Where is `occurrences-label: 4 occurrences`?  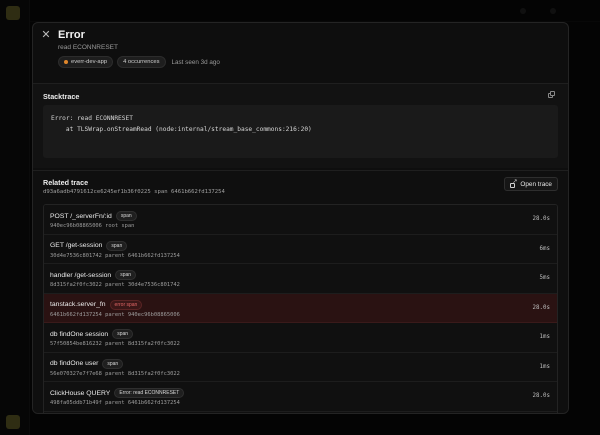 occurrences-label: 4 occurrences is located at coordinates (141, 62).